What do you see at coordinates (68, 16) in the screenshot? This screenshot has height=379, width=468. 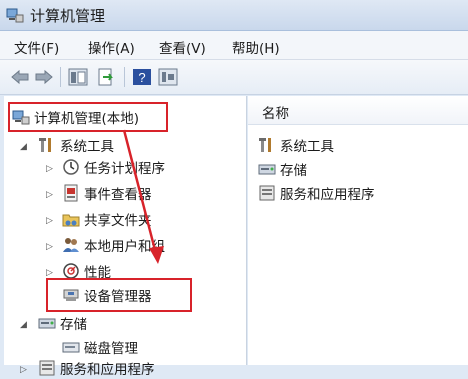 I see `window-title: 计算机管理` at bounding box center [68, 16].